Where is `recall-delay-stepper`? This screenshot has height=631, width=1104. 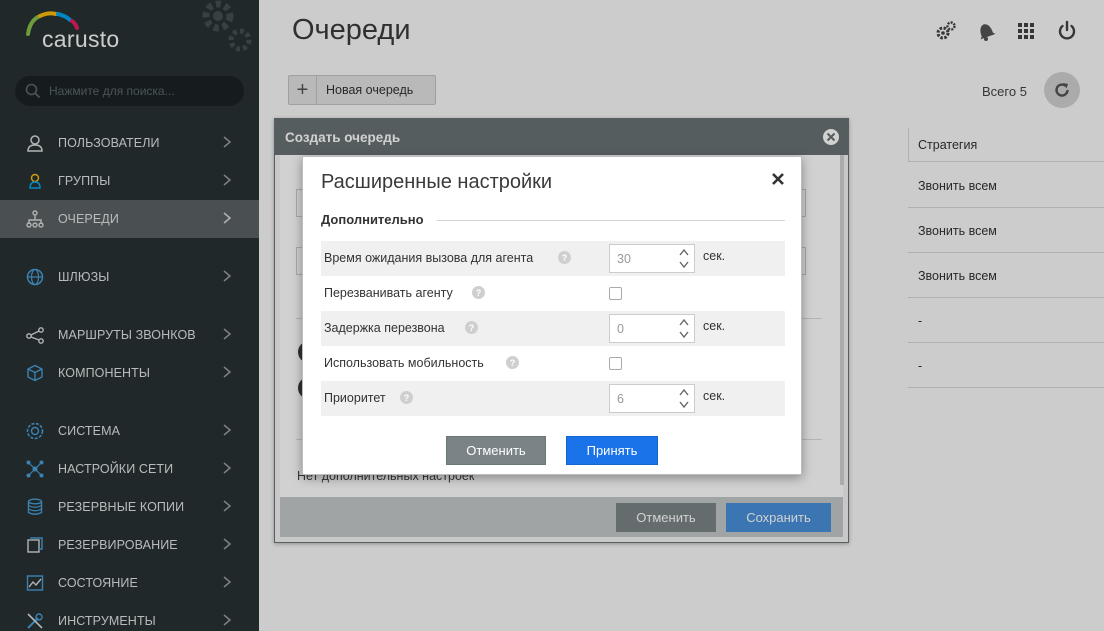
recall-delay-stepper is located at coordinates (652, 328).